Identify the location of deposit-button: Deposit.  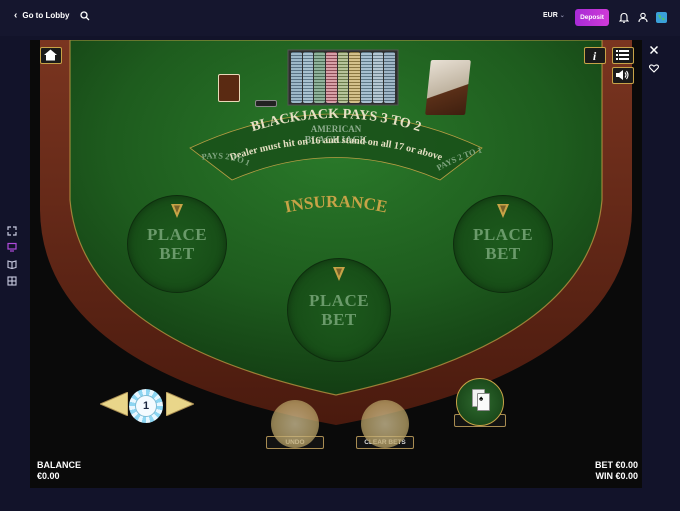
(592, 17).